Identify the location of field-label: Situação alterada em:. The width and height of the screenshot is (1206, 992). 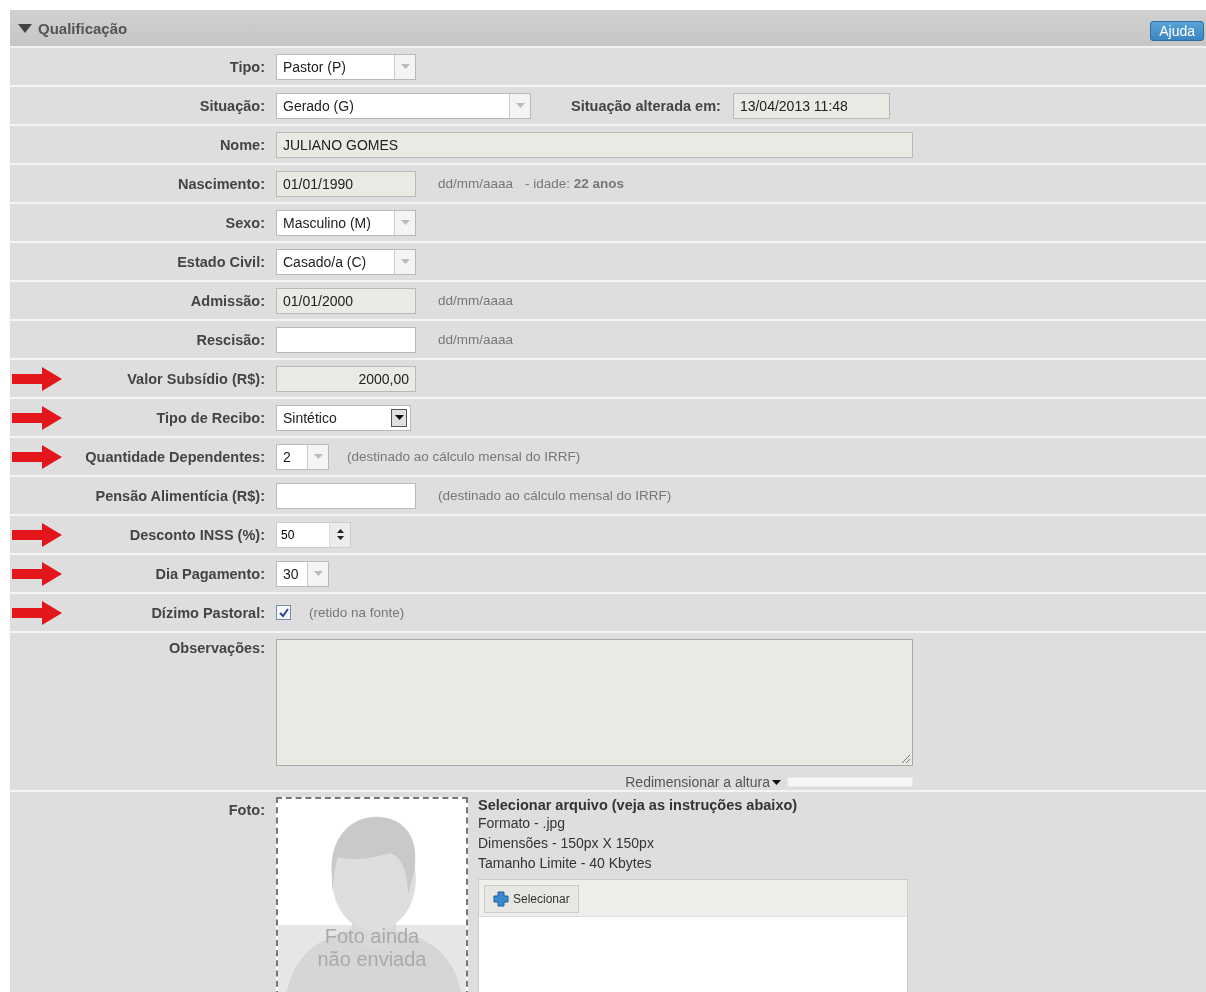
(646, 105).